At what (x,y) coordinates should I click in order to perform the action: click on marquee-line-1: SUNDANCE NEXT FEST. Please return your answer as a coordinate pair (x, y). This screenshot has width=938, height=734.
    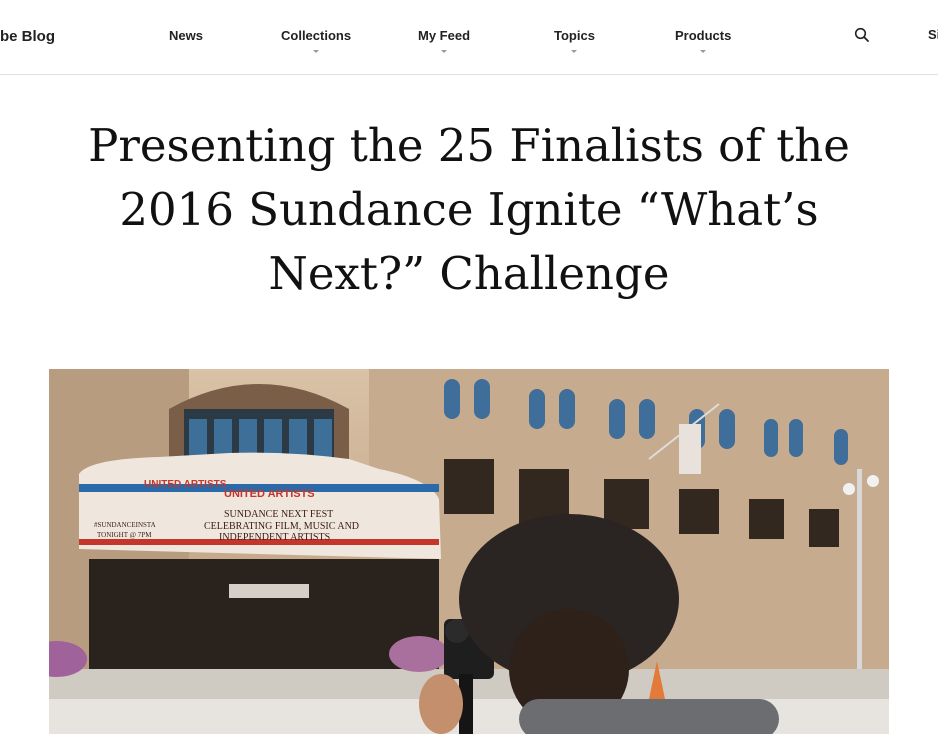
    Looking at the image, I should click on (278, 514).